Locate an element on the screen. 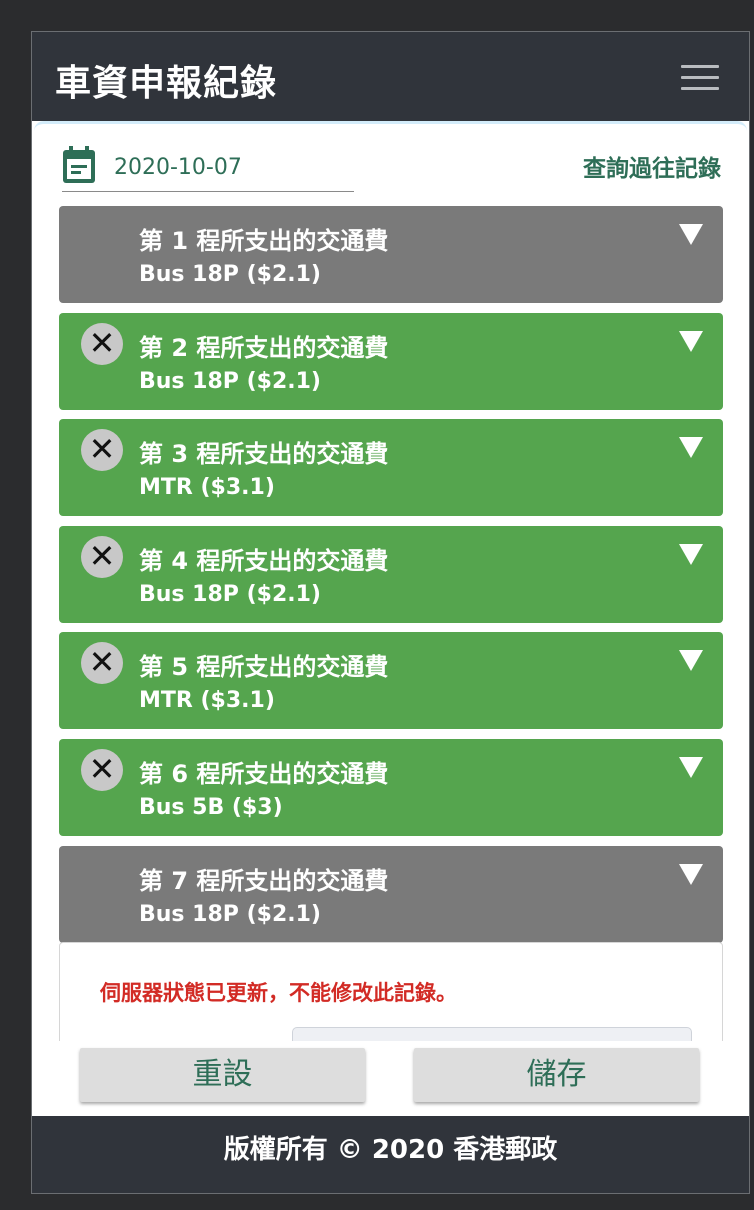  app-header: 車資申報紀錄 is located at coordinates (390, 76).